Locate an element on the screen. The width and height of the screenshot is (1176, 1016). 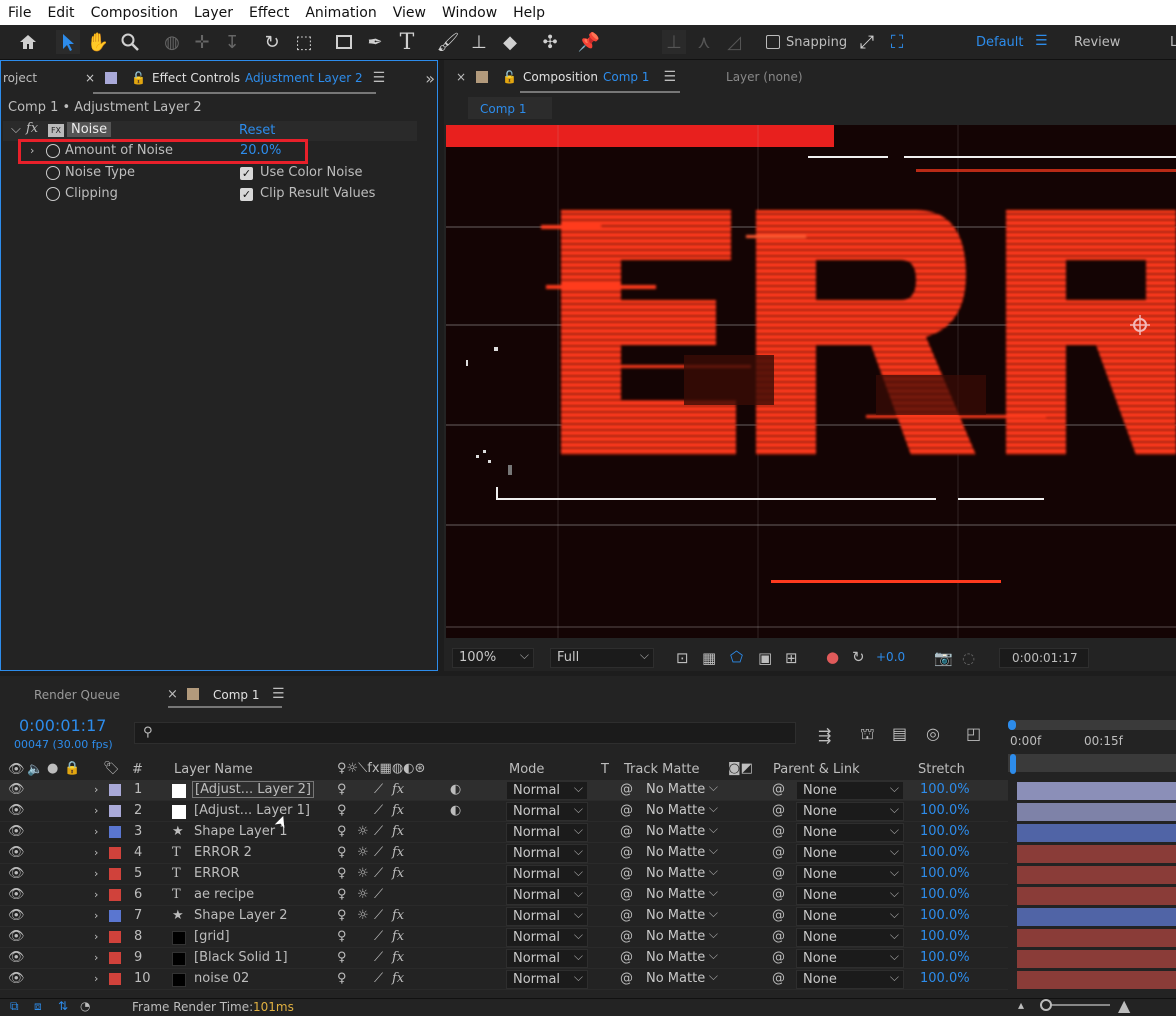
zoom-slider-thumb is located at coordinates (1046, 1005).